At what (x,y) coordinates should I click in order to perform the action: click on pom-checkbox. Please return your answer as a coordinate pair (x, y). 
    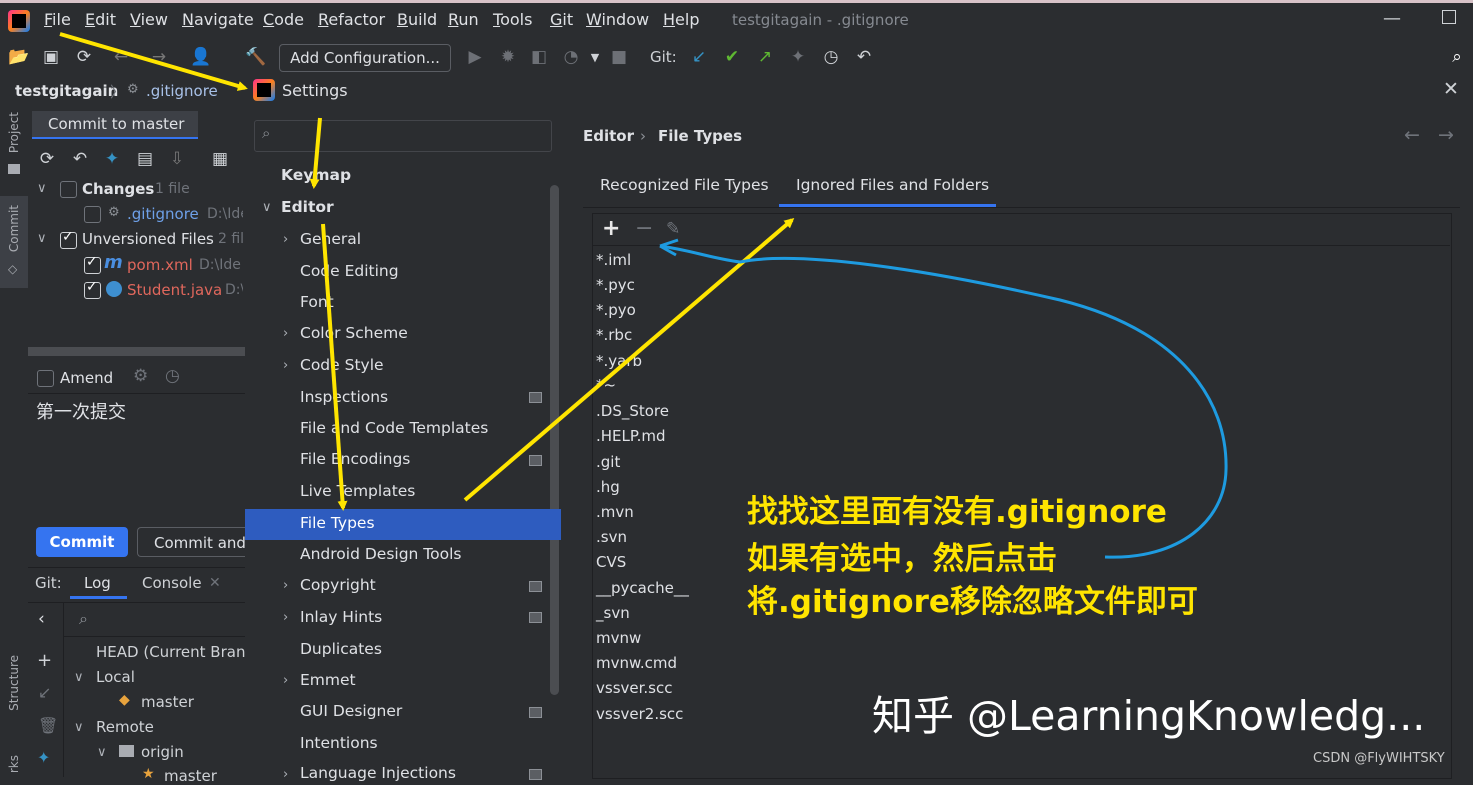
    Looking at the image, I should click on (92, 264).